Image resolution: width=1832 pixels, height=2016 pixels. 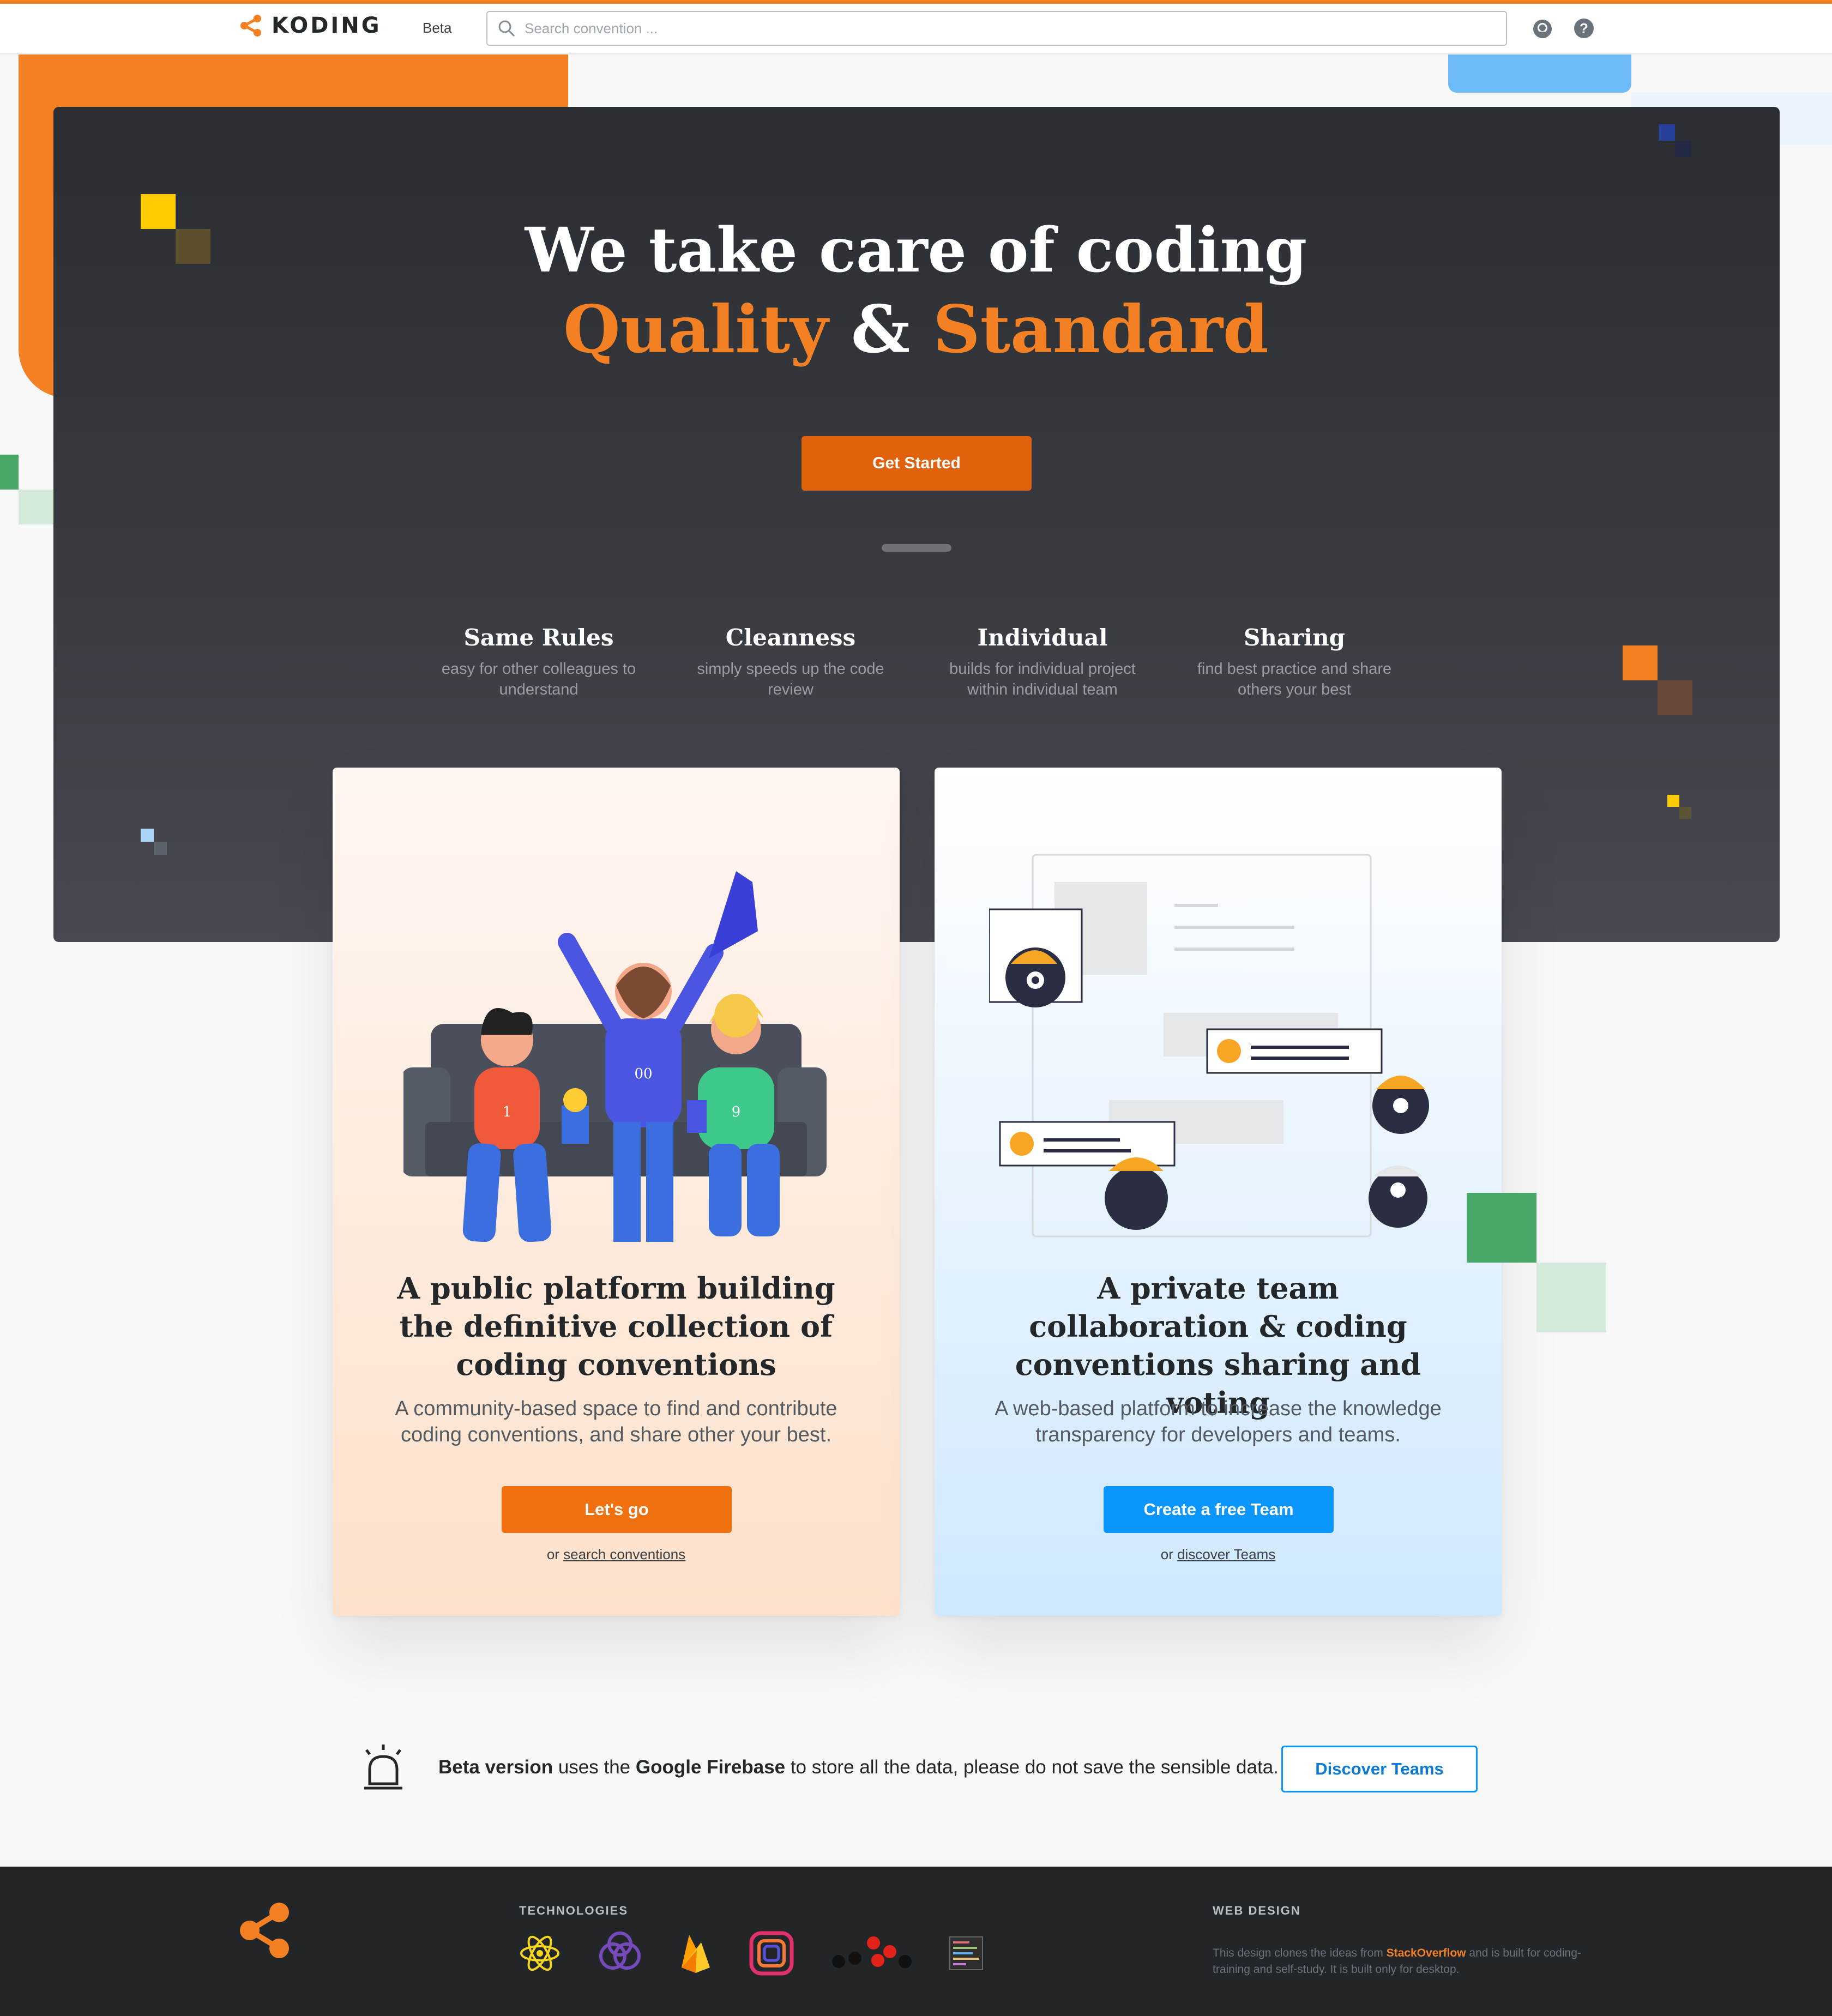 I want to click on friends-on-couch-illustration: 1 00 9, so click(x=615, y=1056).